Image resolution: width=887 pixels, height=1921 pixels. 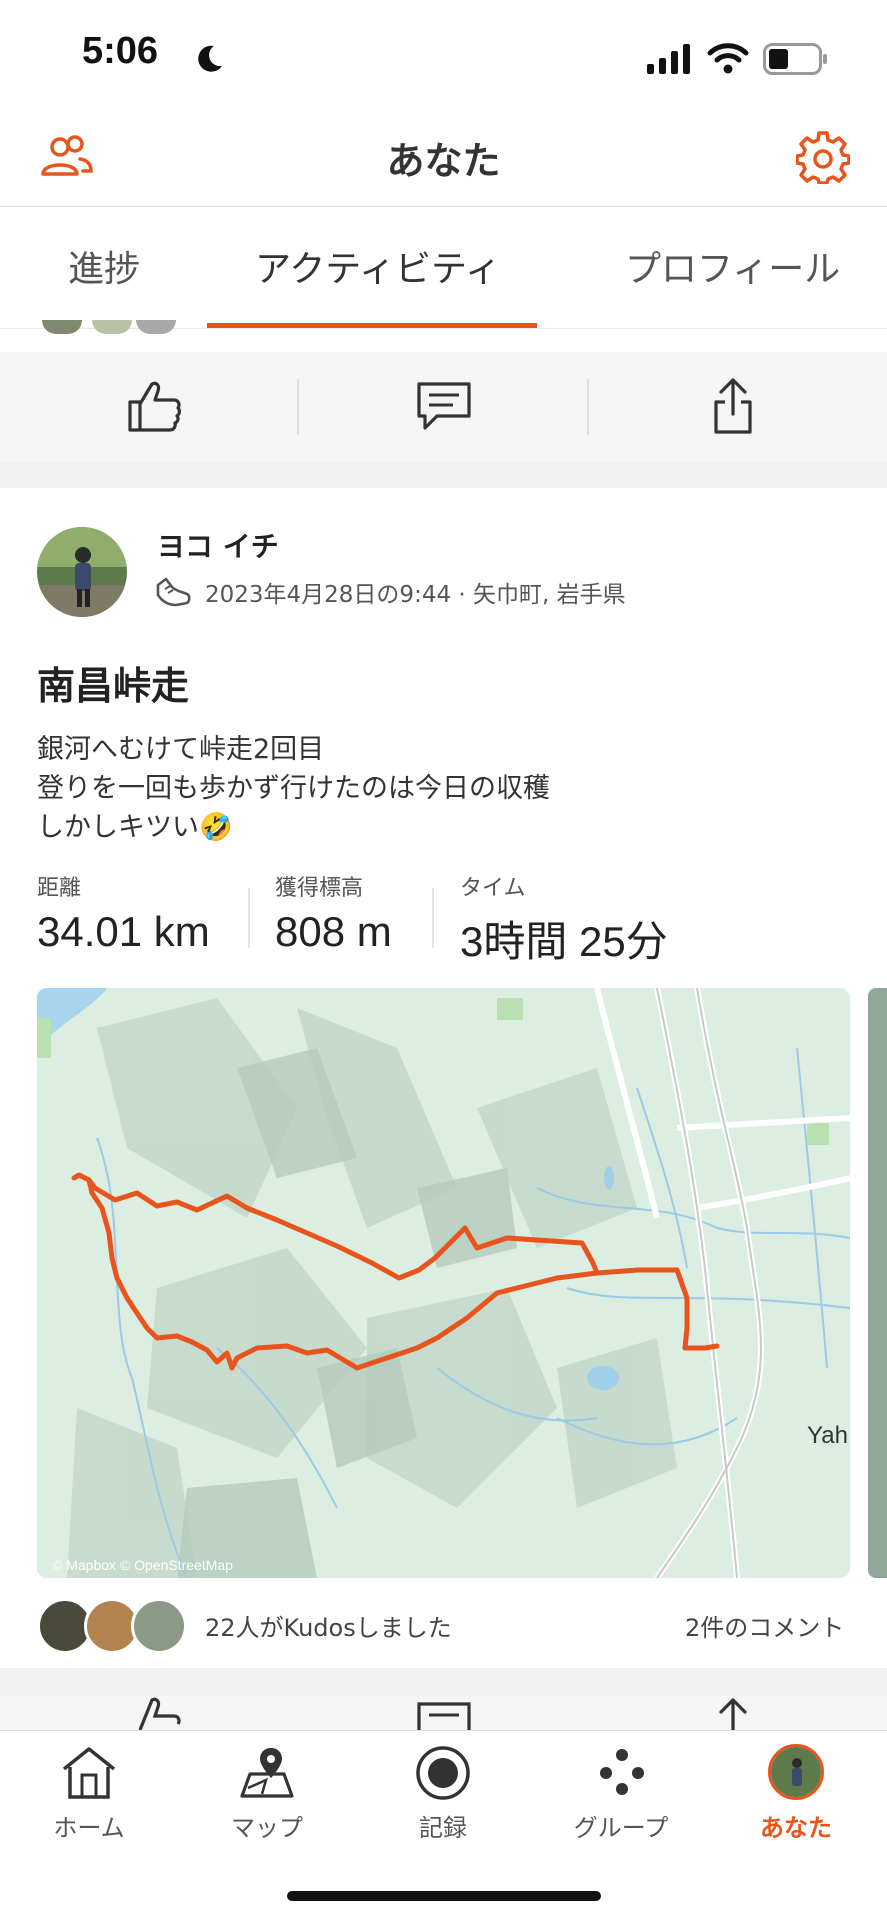 I want to click on activity-date-location: 2023年4月28日の9:44 · 矢巾町, 岩手県, so click(x=415, y=595).